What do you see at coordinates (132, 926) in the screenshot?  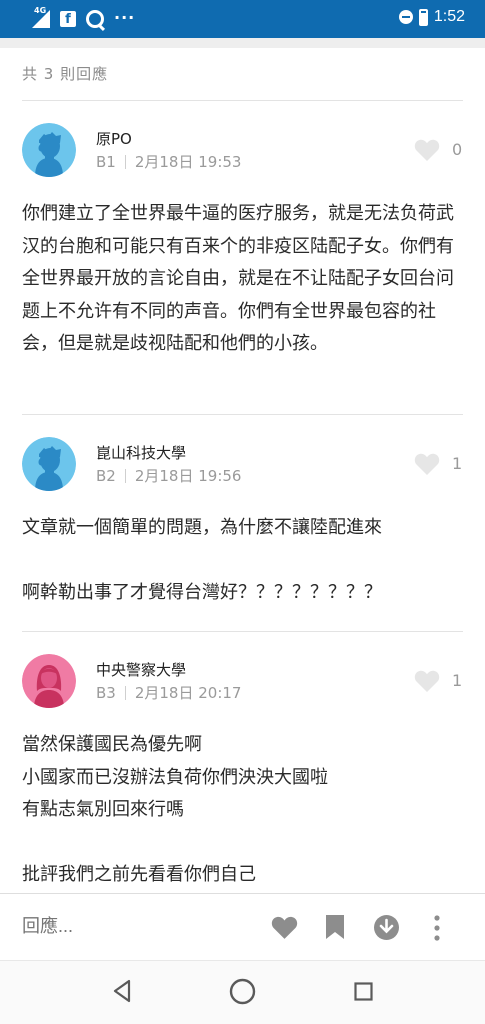 I see `reply-input` at bounding box center [132, 926].